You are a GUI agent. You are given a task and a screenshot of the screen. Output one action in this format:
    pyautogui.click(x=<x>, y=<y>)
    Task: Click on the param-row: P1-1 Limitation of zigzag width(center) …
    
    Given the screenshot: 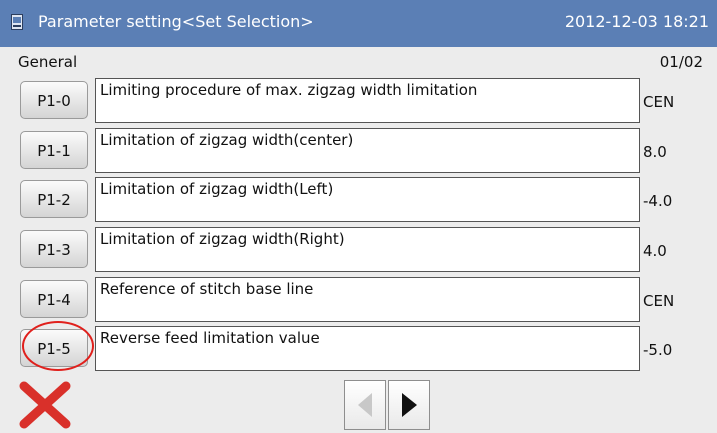 What is the action you would take?
    pyautogui.click(x=358, y=151)
    